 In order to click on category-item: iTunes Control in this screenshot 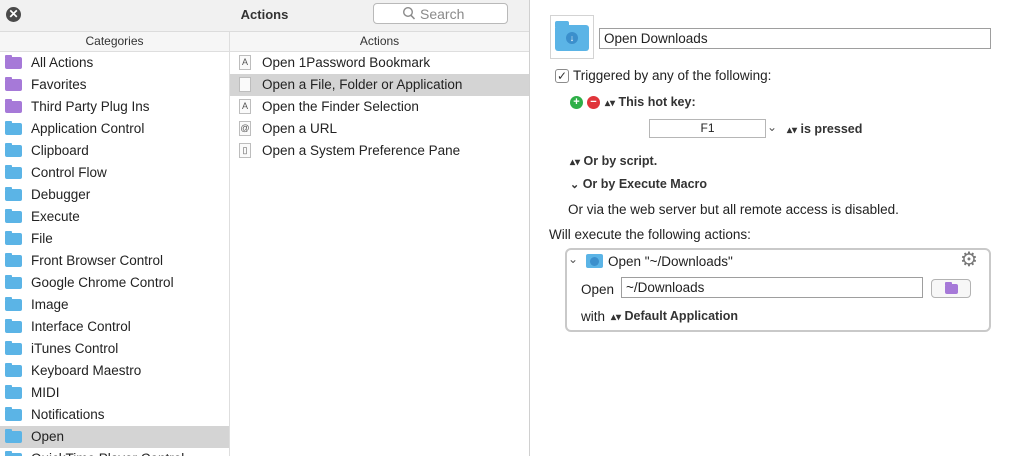, I will do `click(114, 349)`.